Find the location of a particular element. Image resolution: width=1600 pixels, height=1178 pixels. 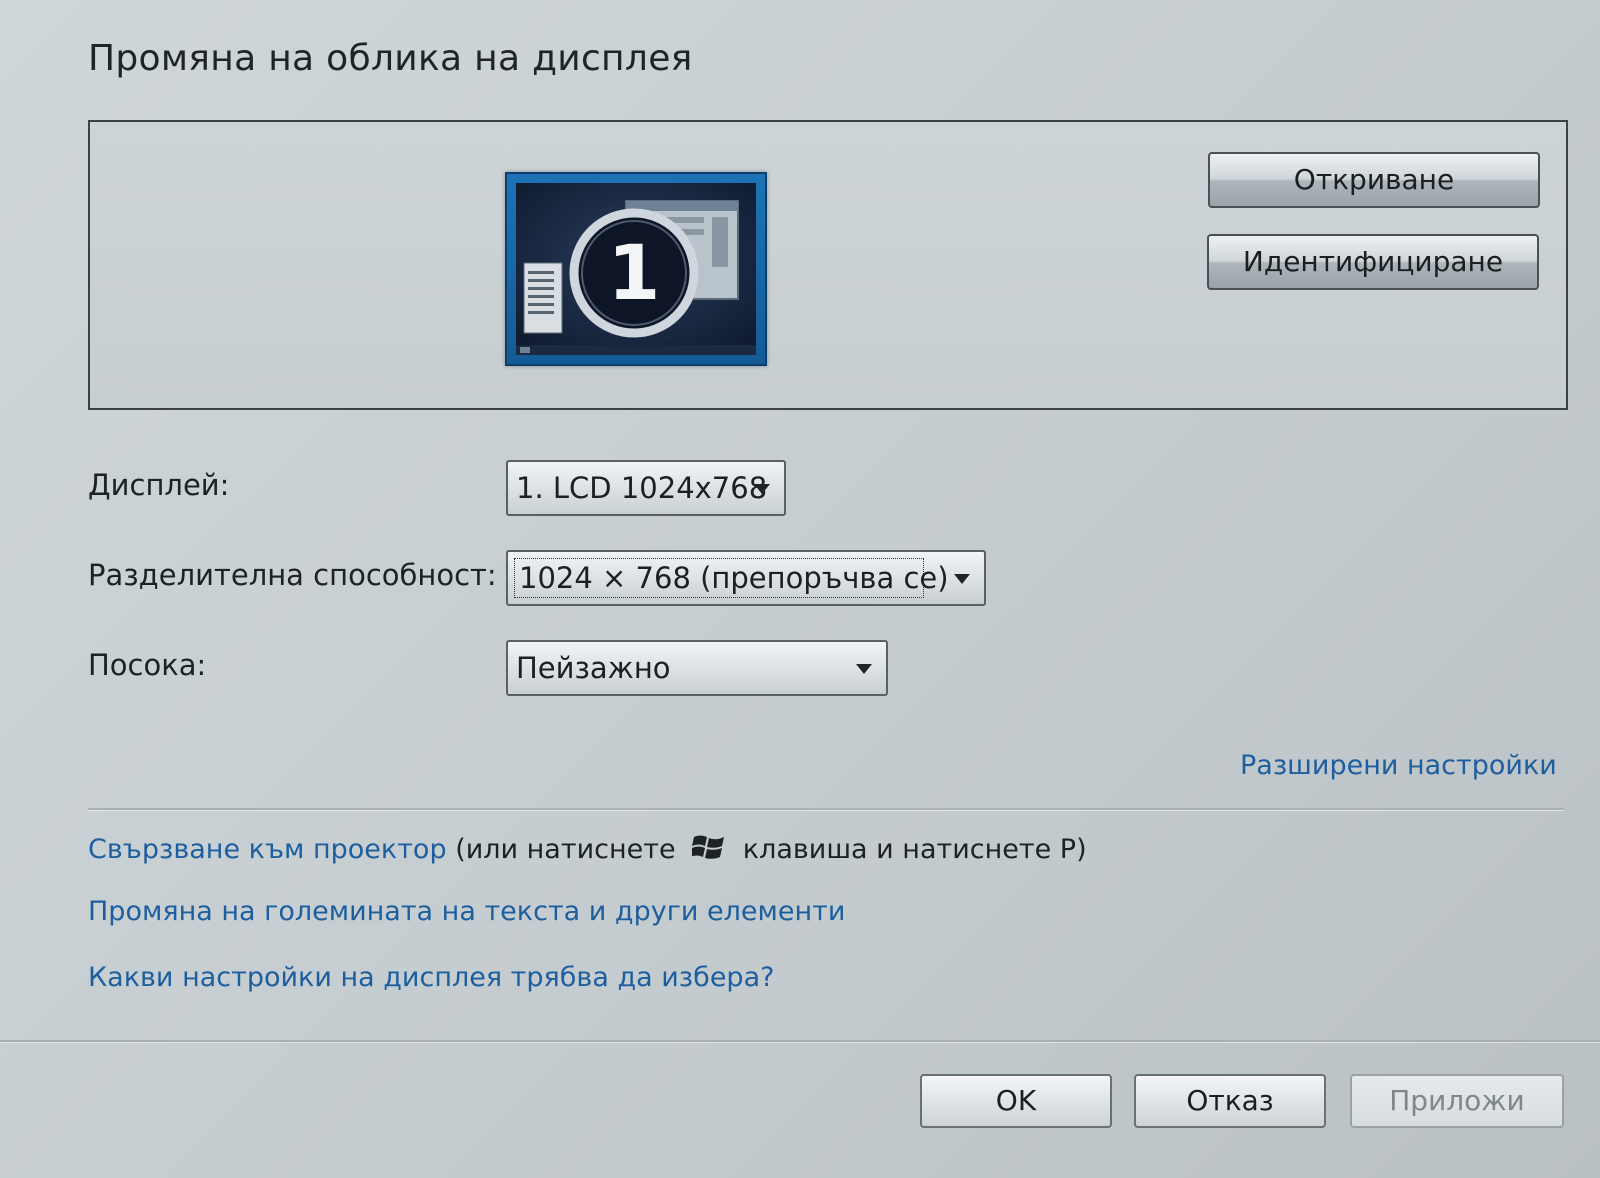

projector-hint-after: клавиша и натиснете P) is located at coordinates (914, 849).